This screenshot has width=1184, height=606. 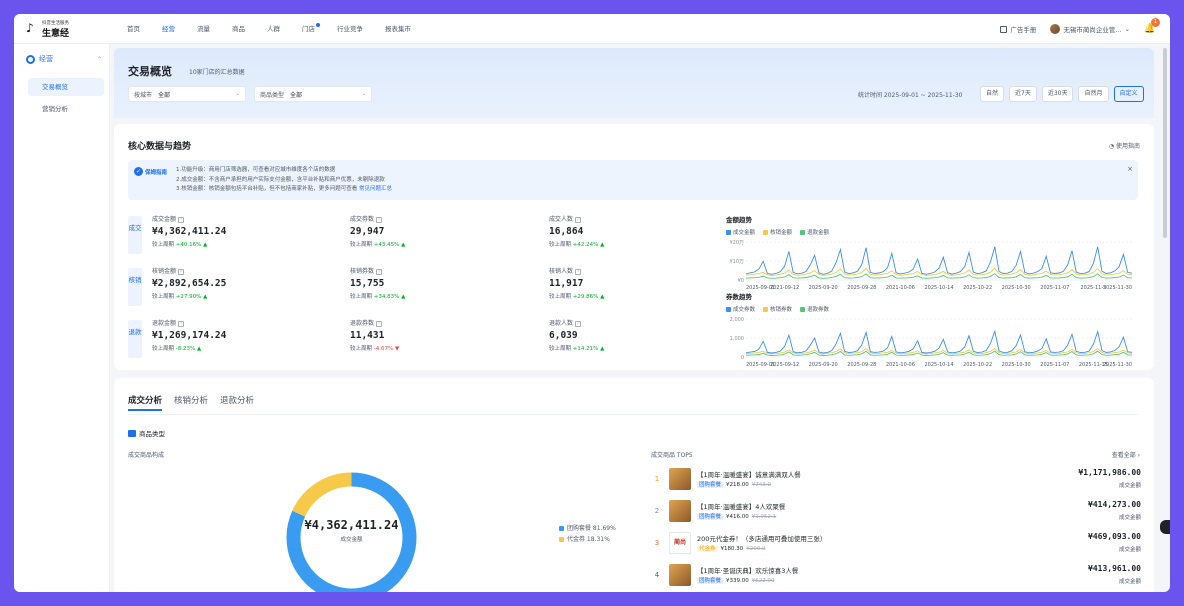 I want to click on ad-help-link: 广告手册, so click(x=1018, y=29).